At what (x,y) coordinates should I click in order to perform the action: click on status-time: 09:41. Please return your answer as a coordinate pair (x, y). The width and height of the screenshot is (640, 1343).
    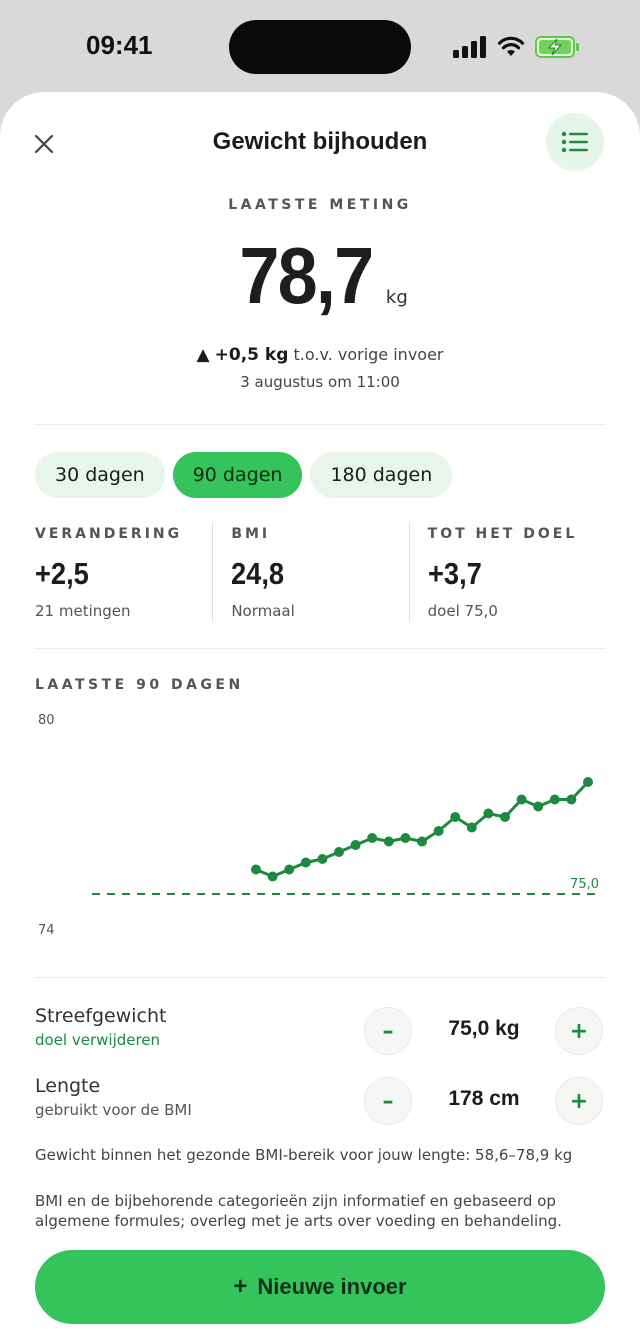
    Looking at the image, I should click on (119, 45).